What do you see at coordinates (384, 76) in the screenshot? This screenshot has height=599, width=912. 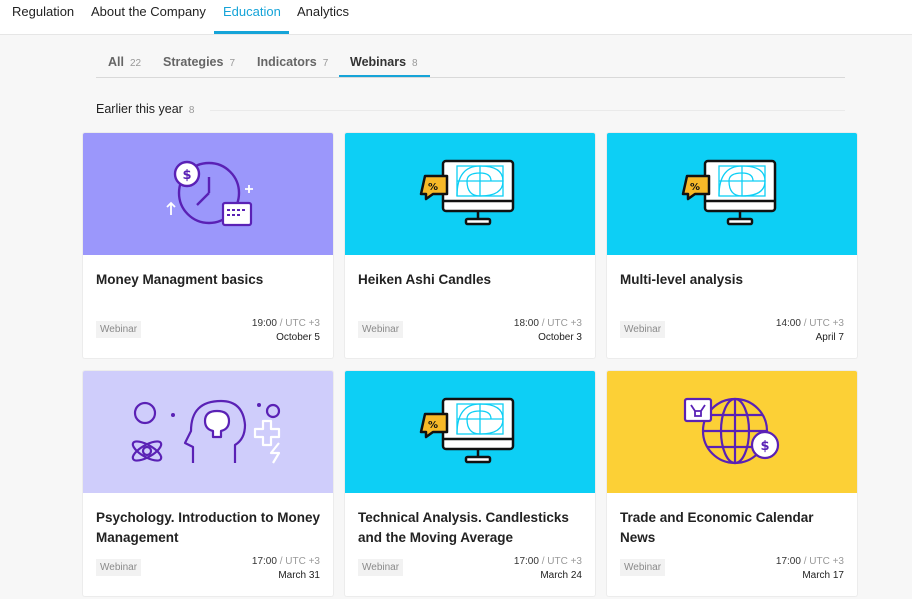 I see `tab-active-indicator` at bounding box center [384, 76].